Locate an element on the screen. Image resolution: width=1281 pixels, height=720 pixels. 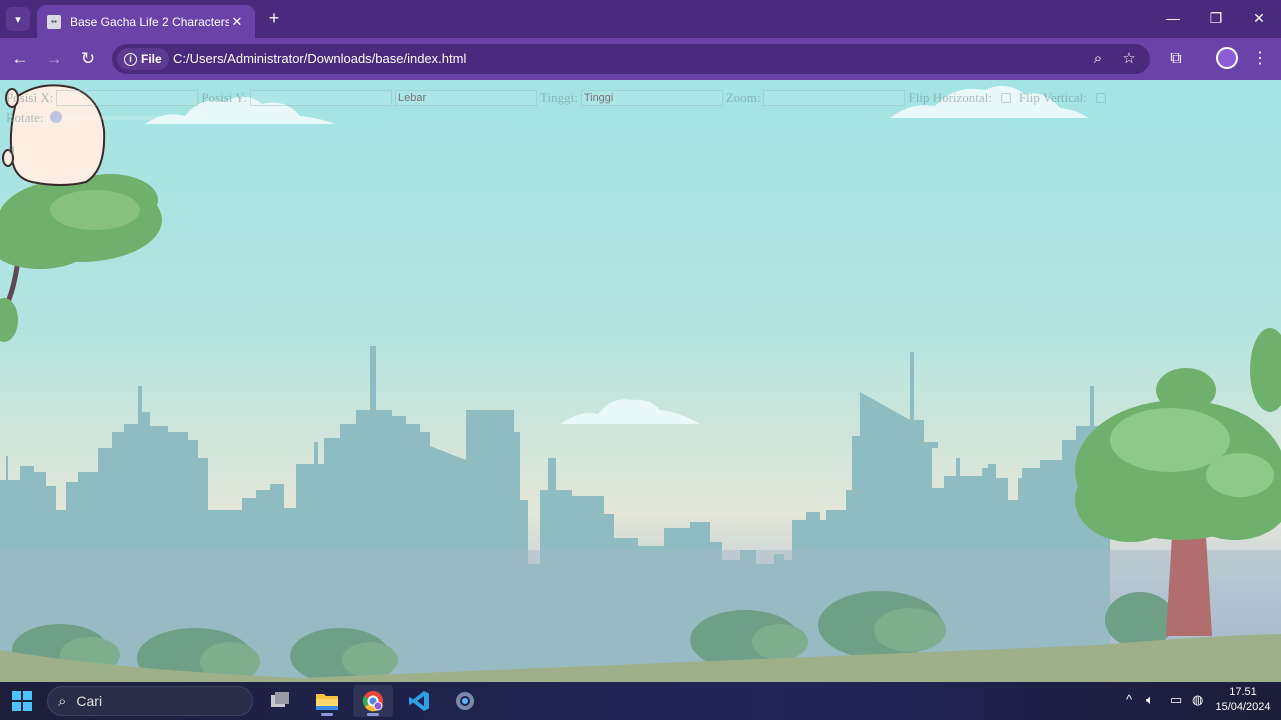
profile-avatar is located at coordinates (1227, 58).